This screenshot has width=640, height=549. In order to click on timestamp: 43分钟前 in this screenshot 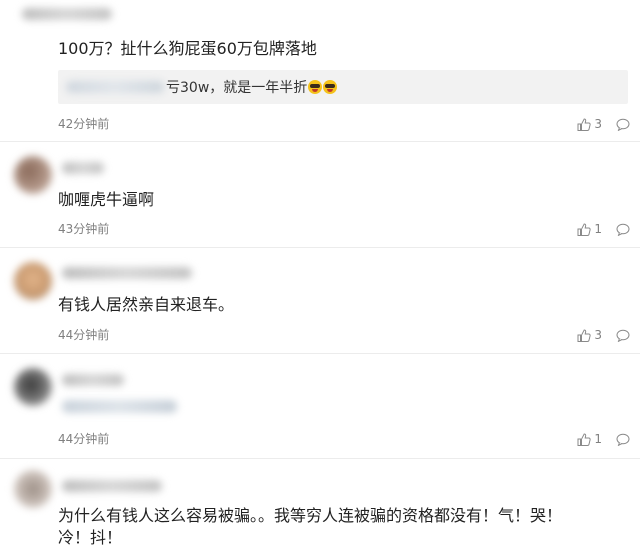, I will do `click(84, 229)`.